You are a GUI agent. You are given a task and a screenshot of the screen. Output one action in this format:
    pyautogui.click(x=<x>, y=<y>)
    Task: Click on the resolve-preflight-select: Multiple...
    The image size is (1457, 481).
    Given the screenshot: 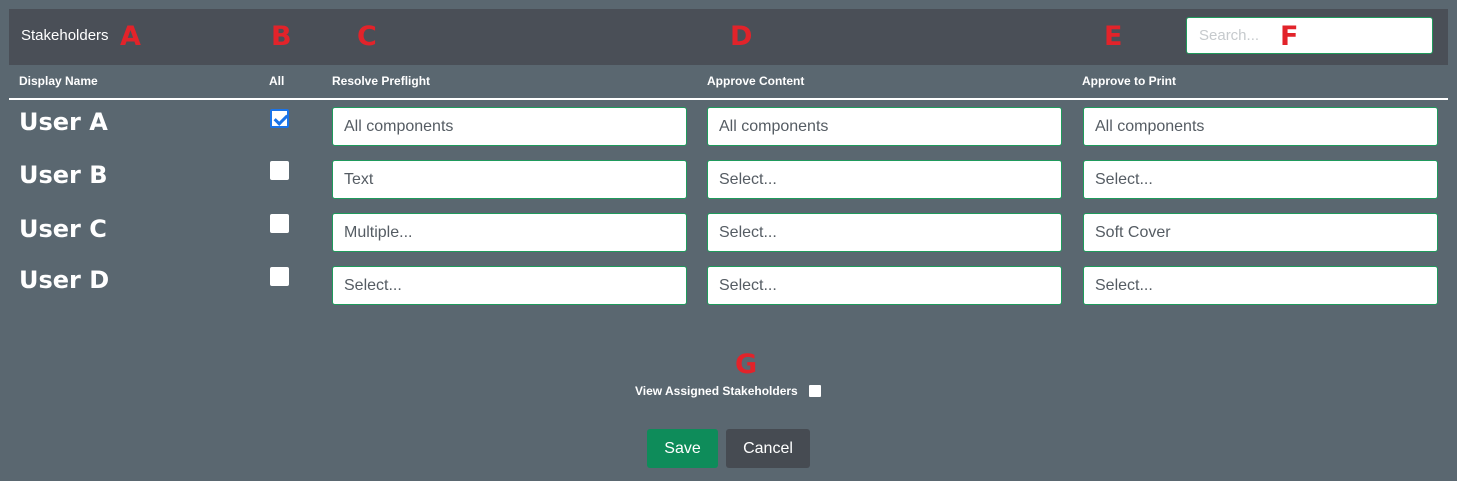 What is the action you would take?
    pyautogui.click(x=509, y=232)
    